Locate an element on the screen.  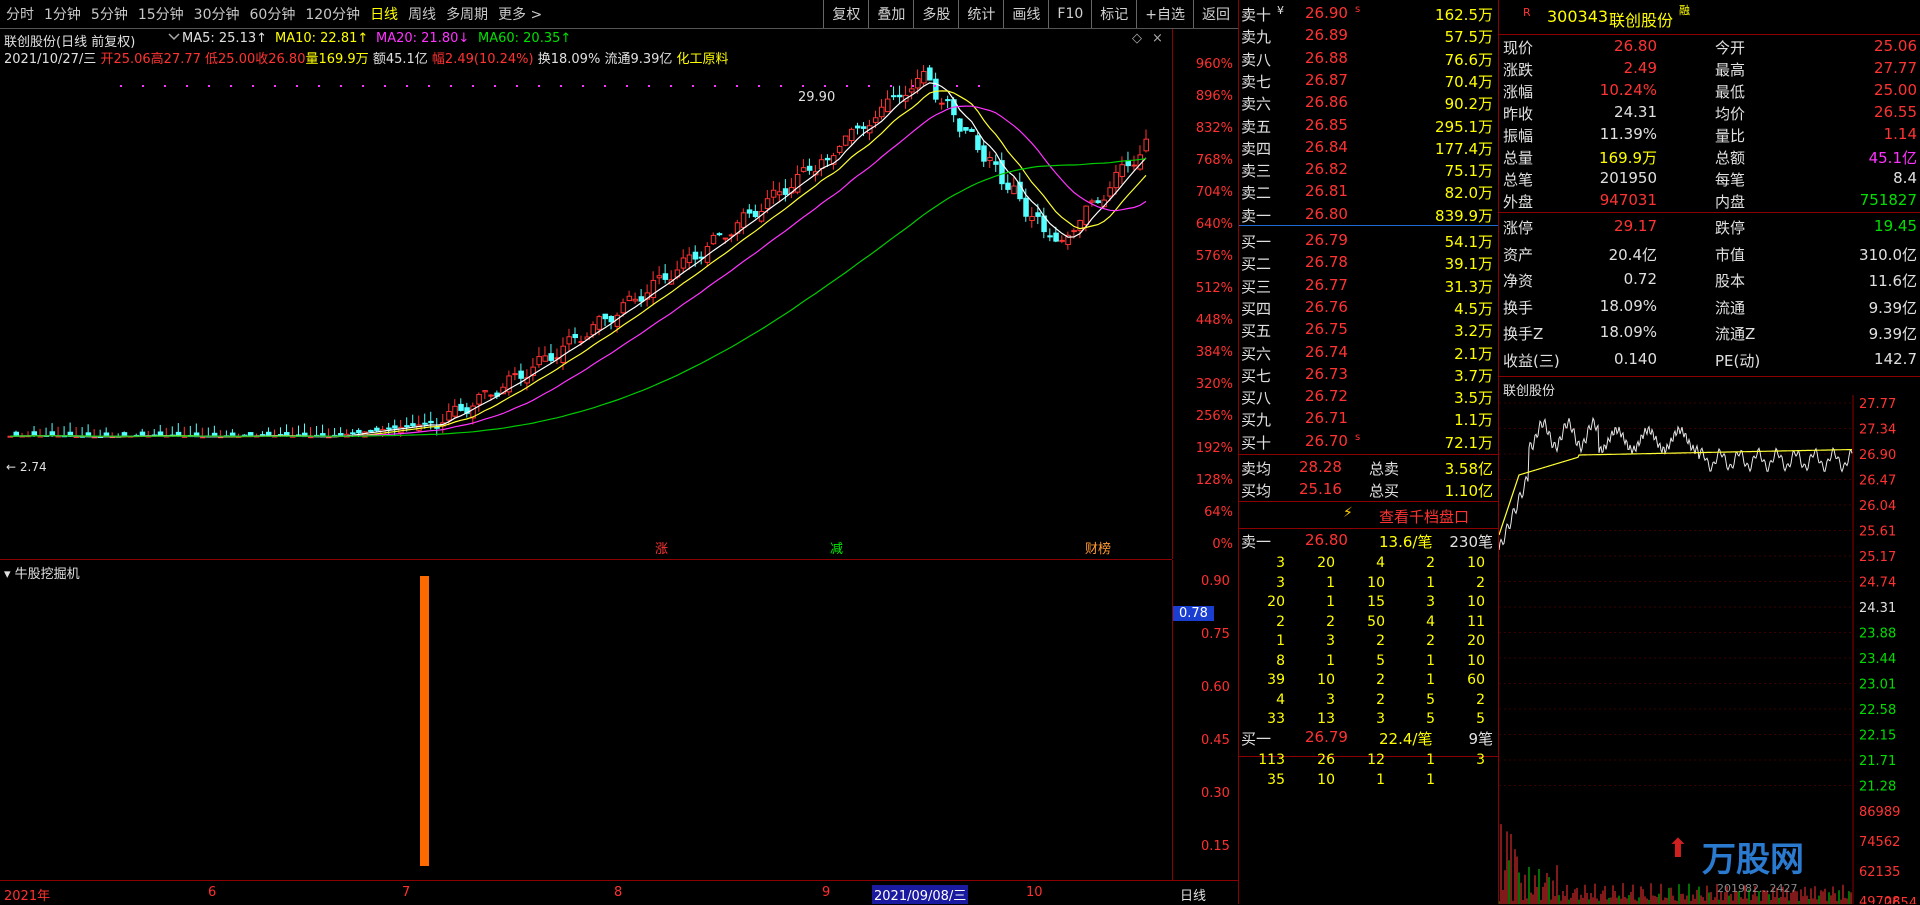
tool-button-0: 复权 is located at coordinates (845, 14).